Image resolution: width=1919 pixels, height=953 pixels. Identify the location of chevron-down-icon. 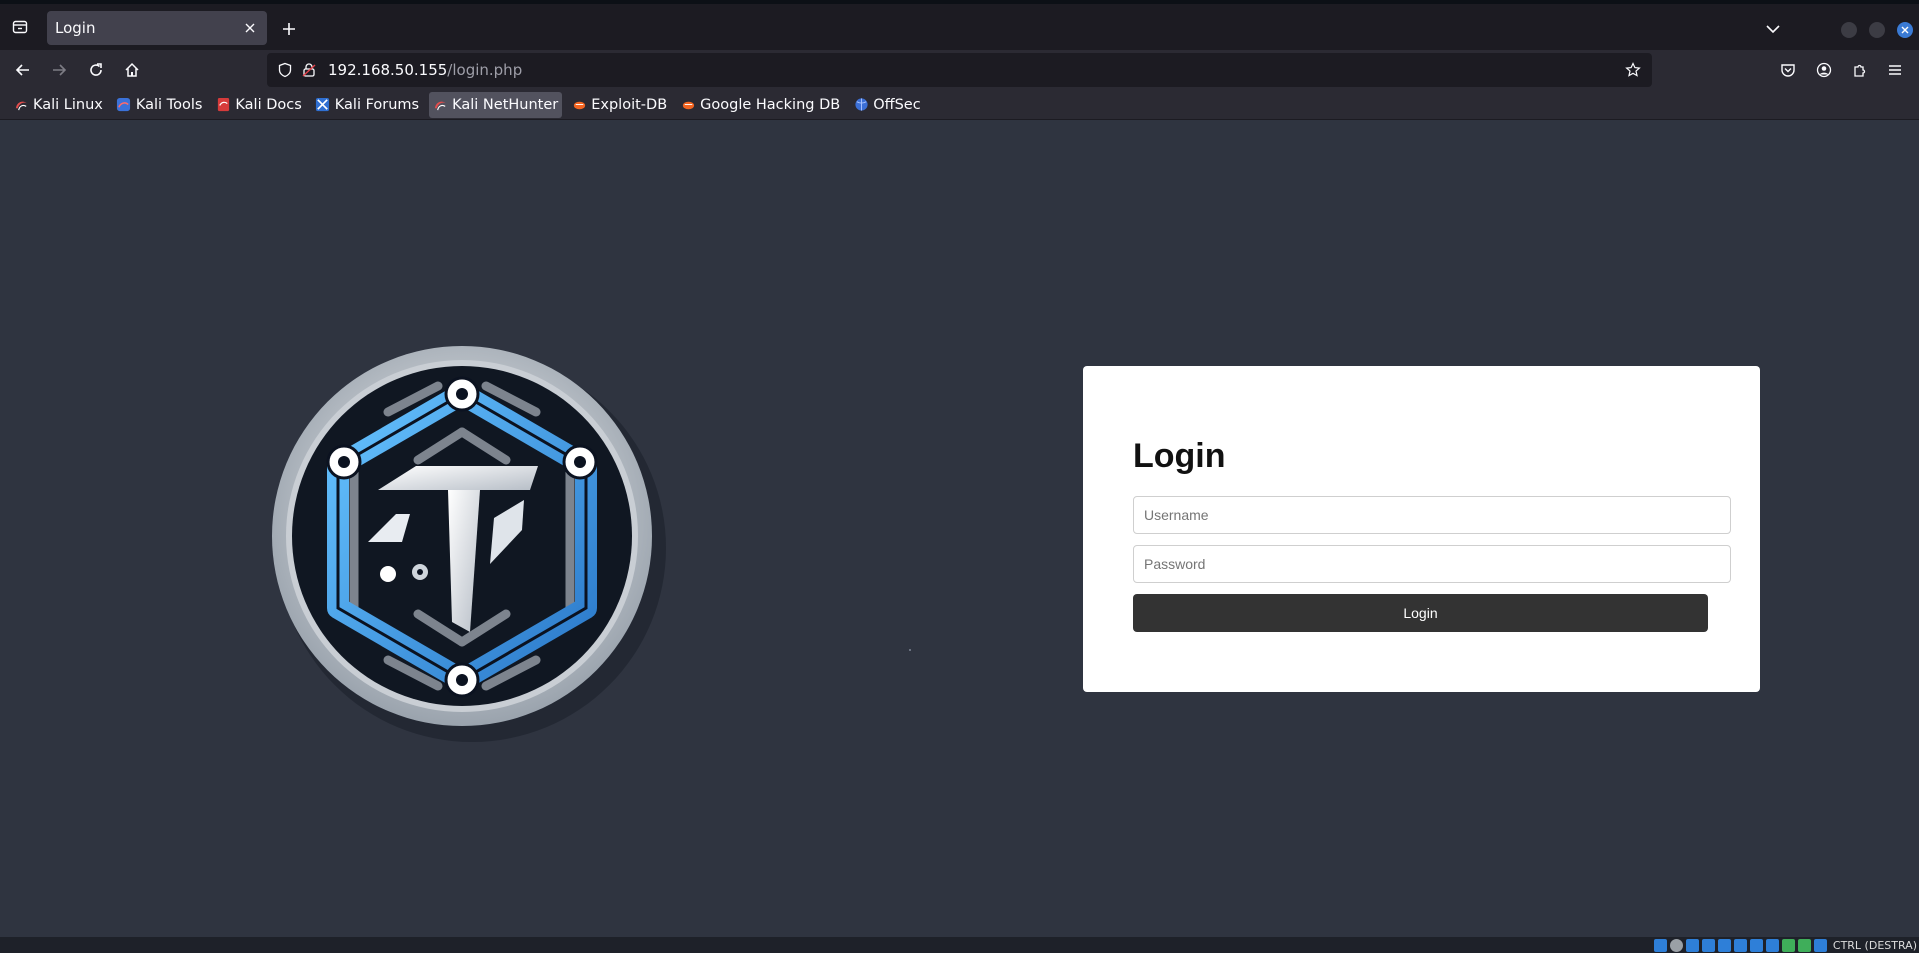
(1773, 29).